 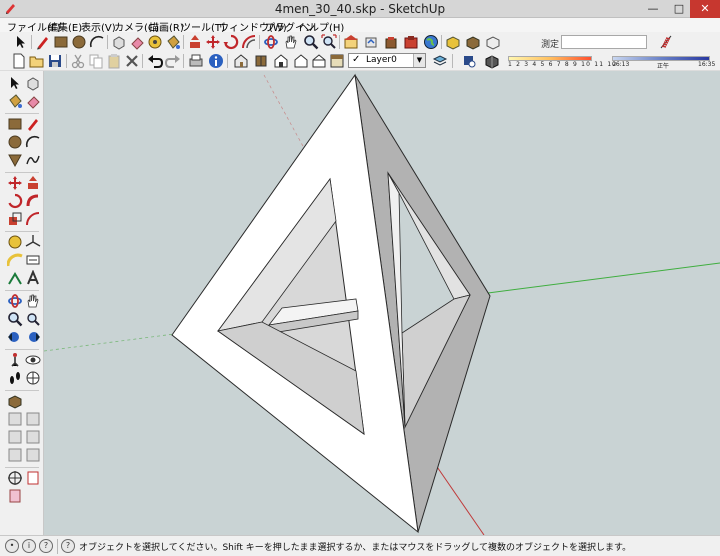 I want to click on push-pull-button, so click(x=195, y=42).